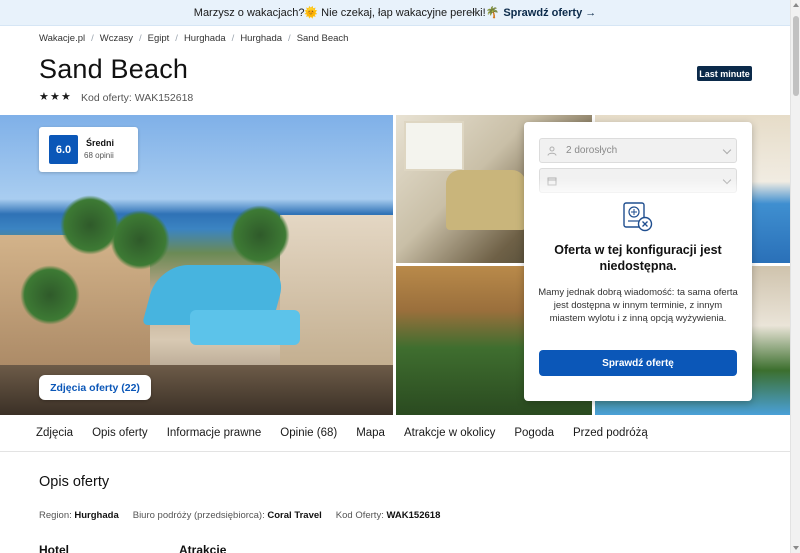 This screenshot has height=553, width=800. I want to click on tab-photos: Zdjęcia, so click(54, 433).